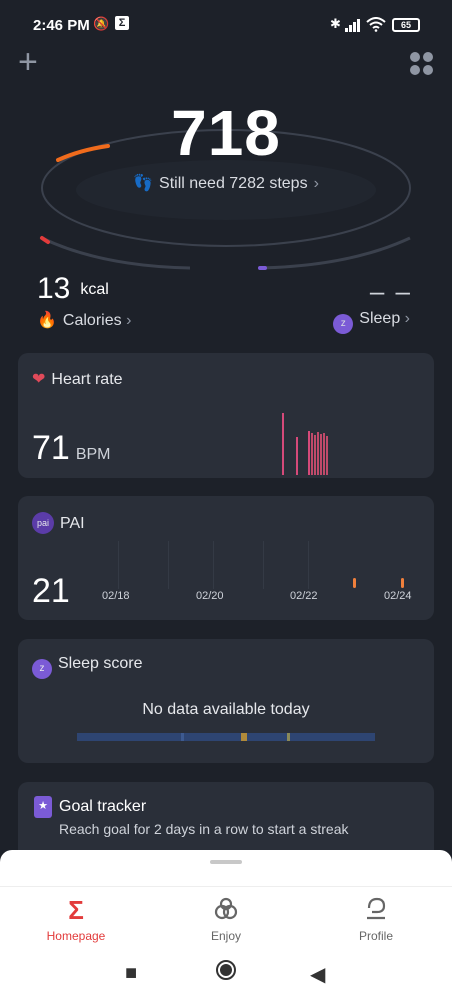  I want to click on pai-card: pai PAI 21 02/18 02/20 02/22 02/24, so click(226, 558).